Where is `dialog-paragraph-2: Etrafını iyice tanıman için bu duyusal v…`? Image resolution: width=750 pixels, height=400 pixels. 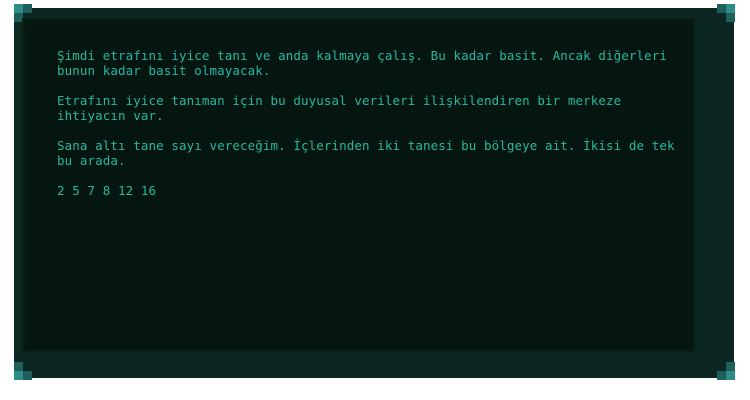
dialog-paragraph-2: Etrafını iyice tanıman için bu duyusal v… is located at coordinates (343, 108).